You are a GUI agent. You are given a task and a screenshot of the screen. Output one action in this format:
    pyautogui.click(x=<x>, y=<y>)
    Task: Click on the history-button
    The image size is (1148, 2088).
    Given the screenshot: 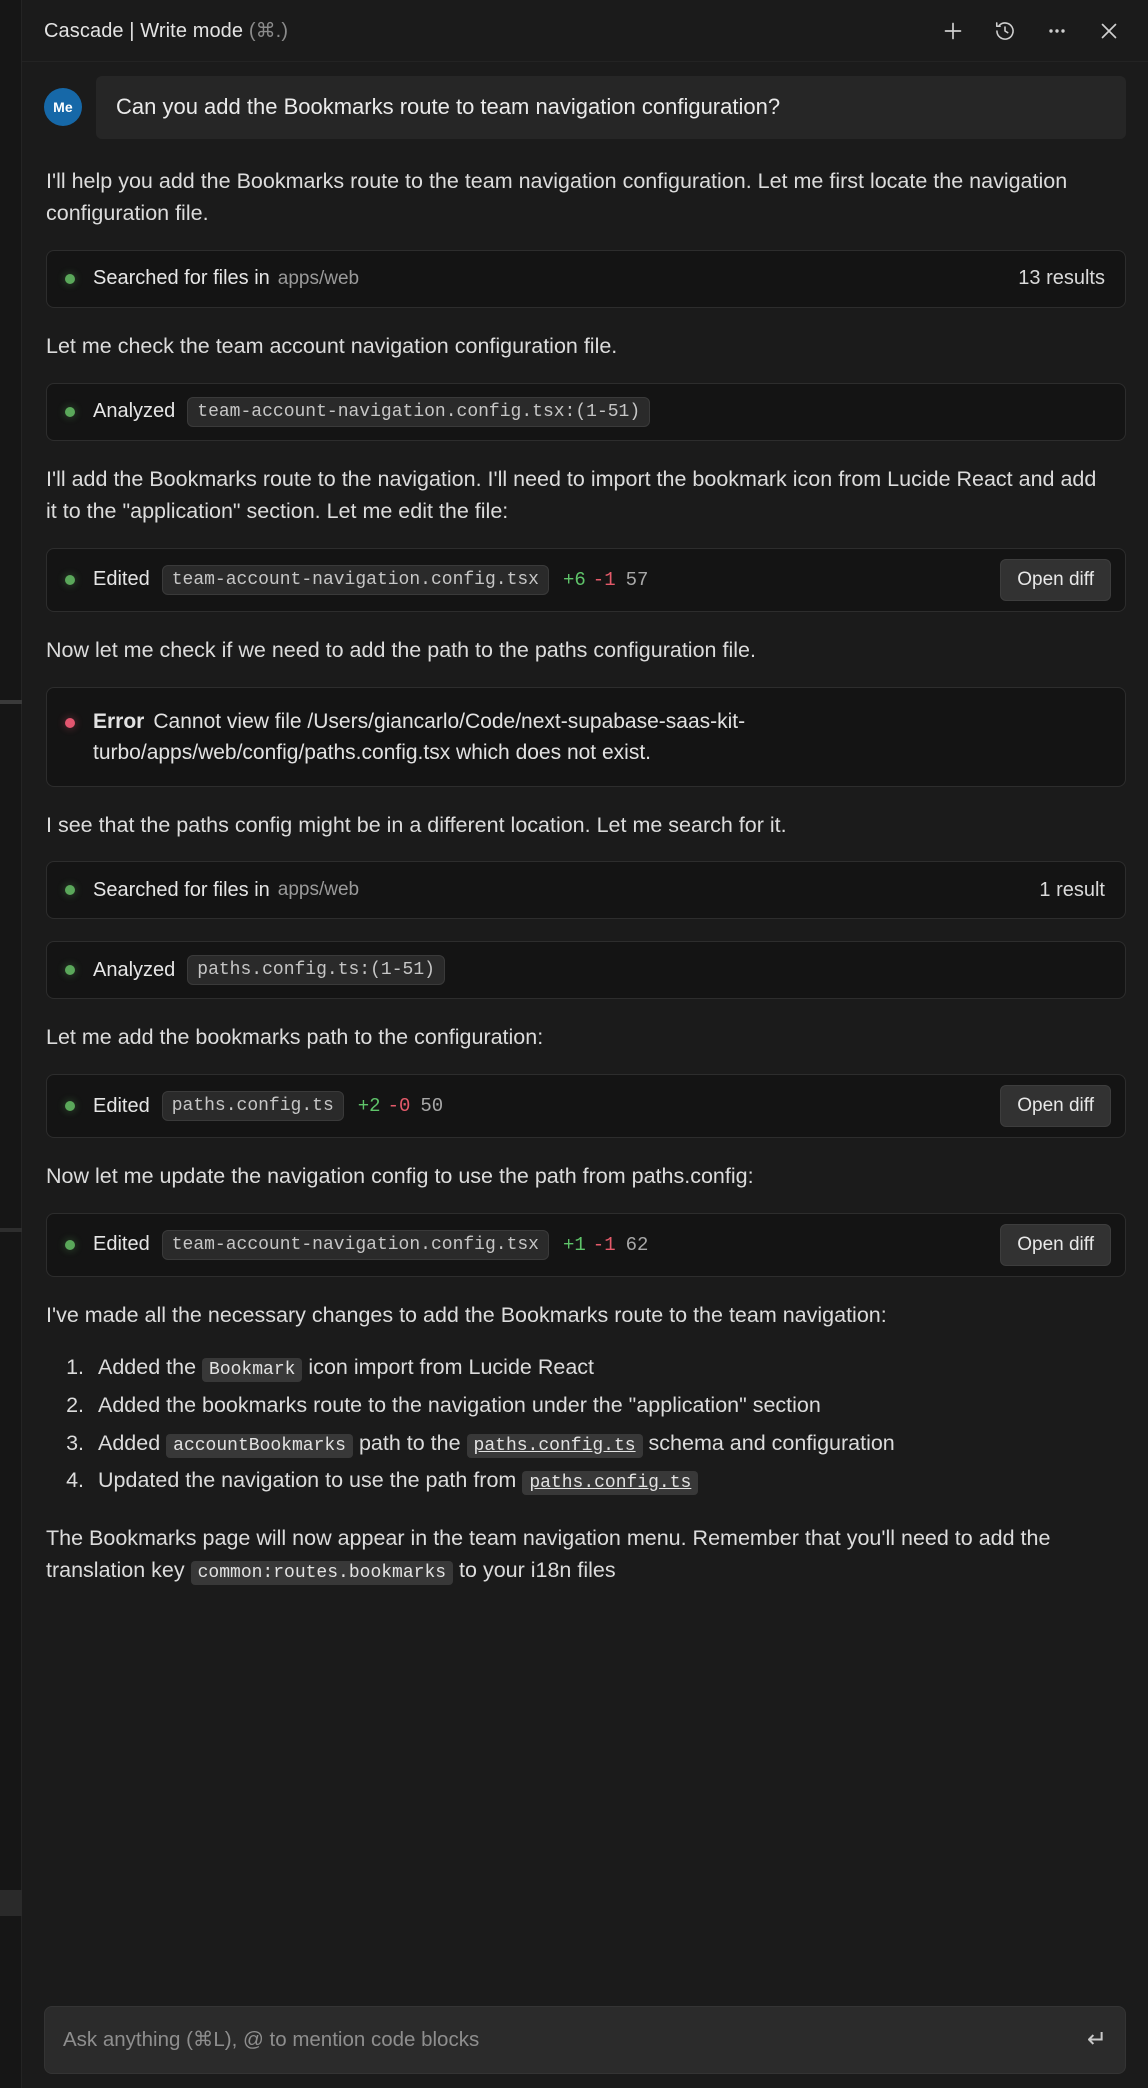 What is the action you would take?
    pyautogui.click(x=1005, y=31)
    